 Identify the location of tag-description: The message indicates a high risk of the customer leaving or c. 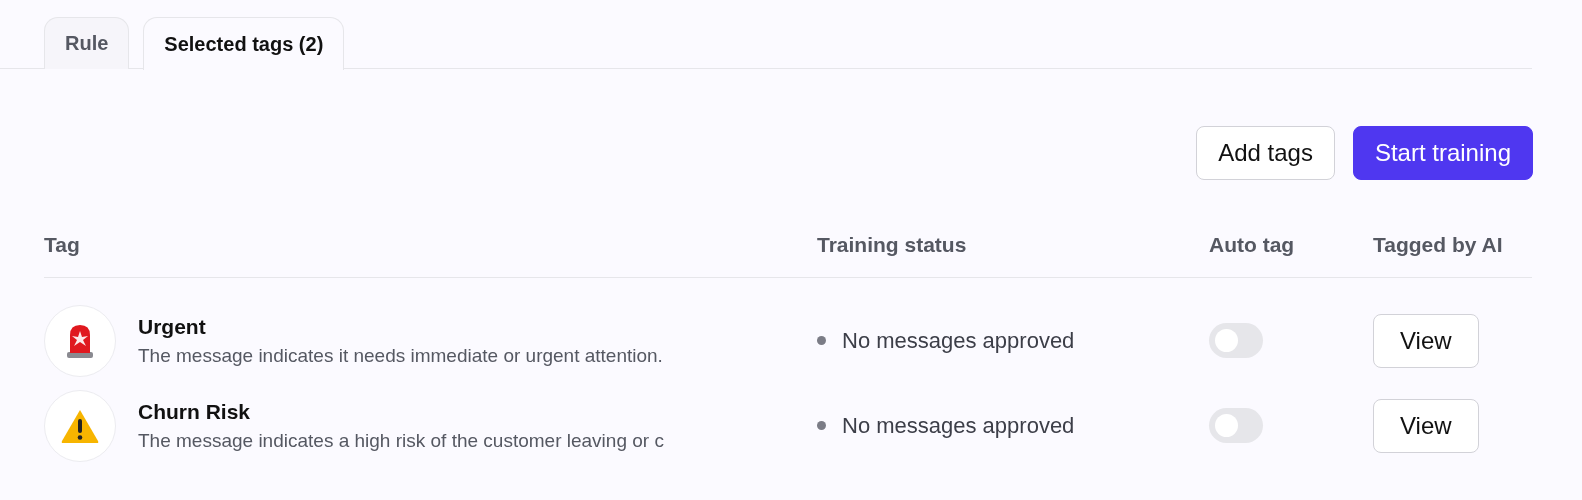
(401, 440).